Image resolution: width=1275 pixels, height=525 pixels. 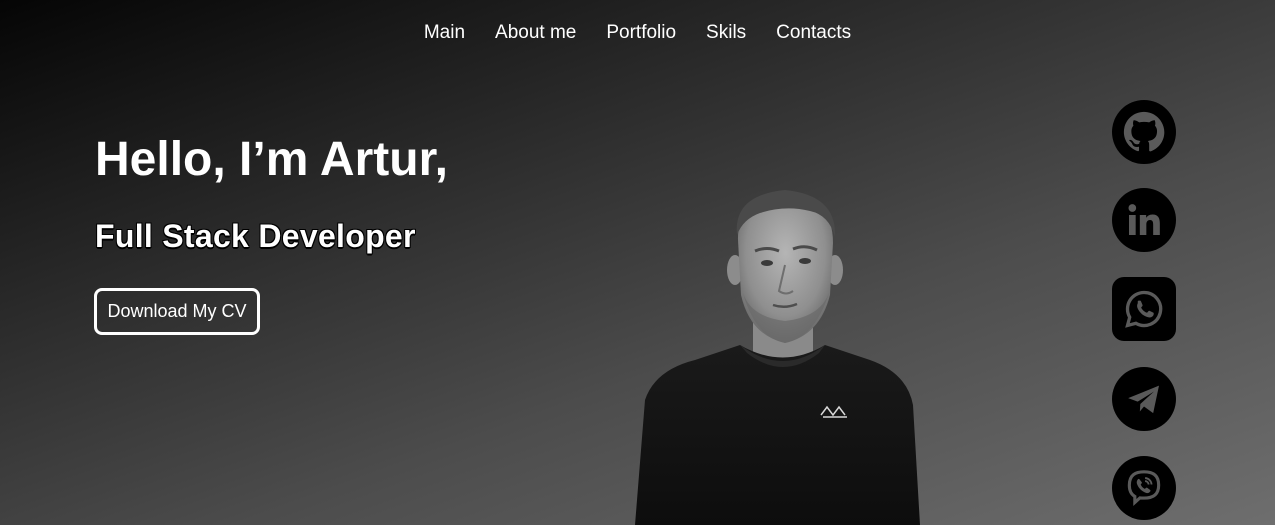 I want to click on nav-item-about-me: About me, so click(x=535, y=33).